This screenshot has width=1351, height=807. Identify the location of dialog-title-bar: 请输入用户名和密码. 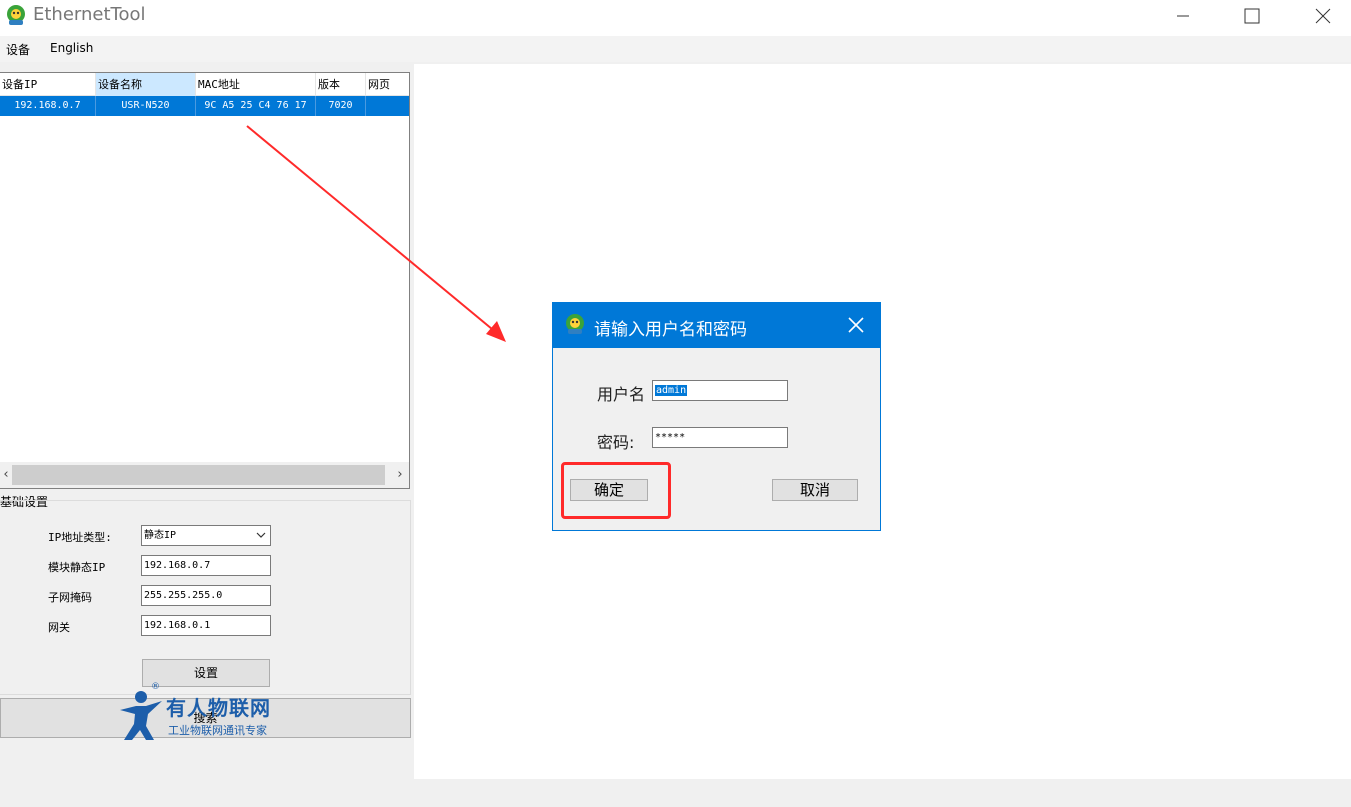
(716, 325).